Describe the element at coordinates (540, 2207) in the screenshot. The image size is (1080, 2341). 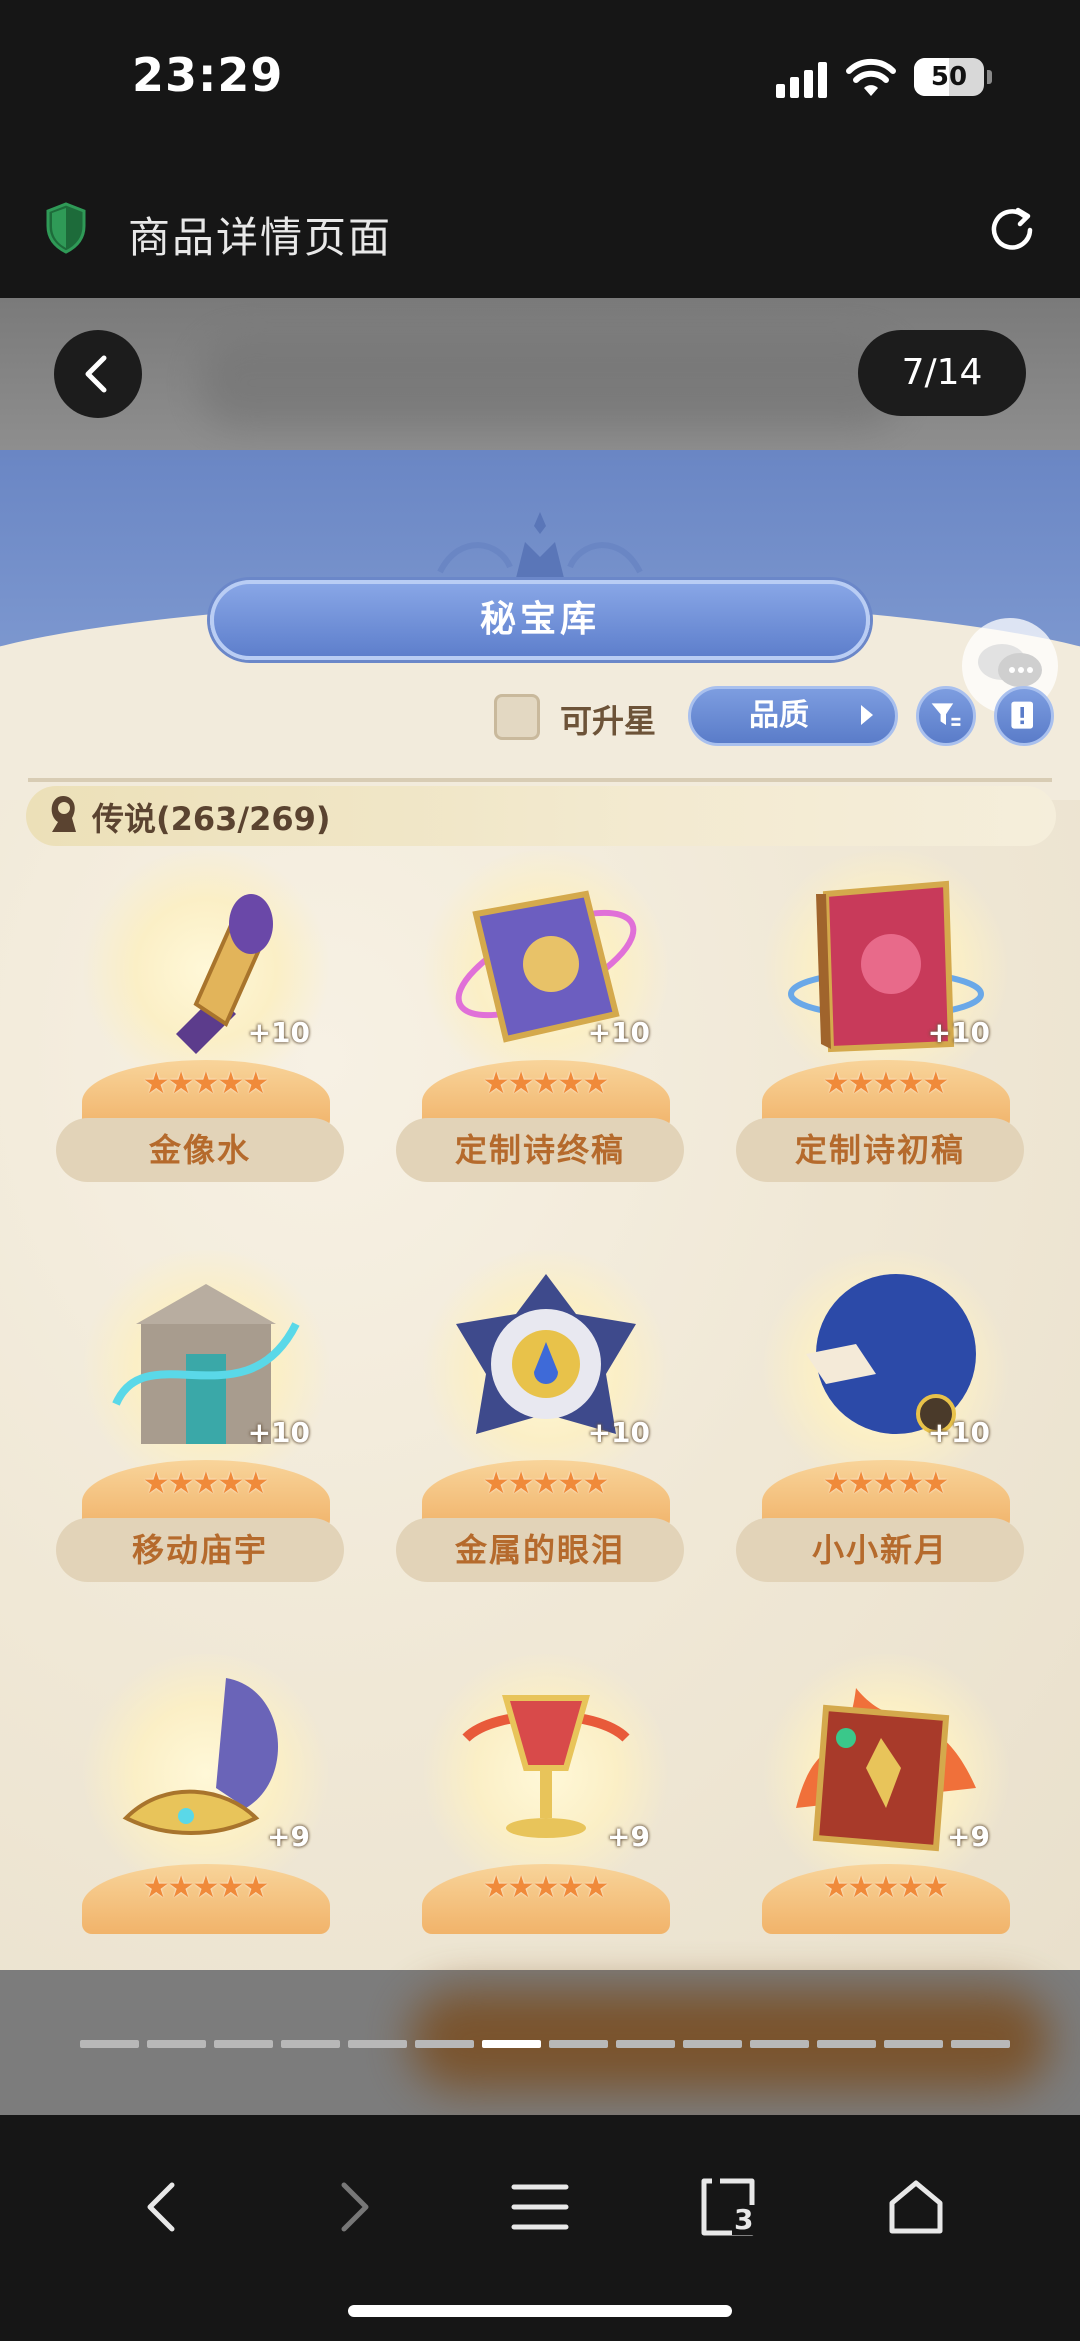
I see `menu-icon` at that location.